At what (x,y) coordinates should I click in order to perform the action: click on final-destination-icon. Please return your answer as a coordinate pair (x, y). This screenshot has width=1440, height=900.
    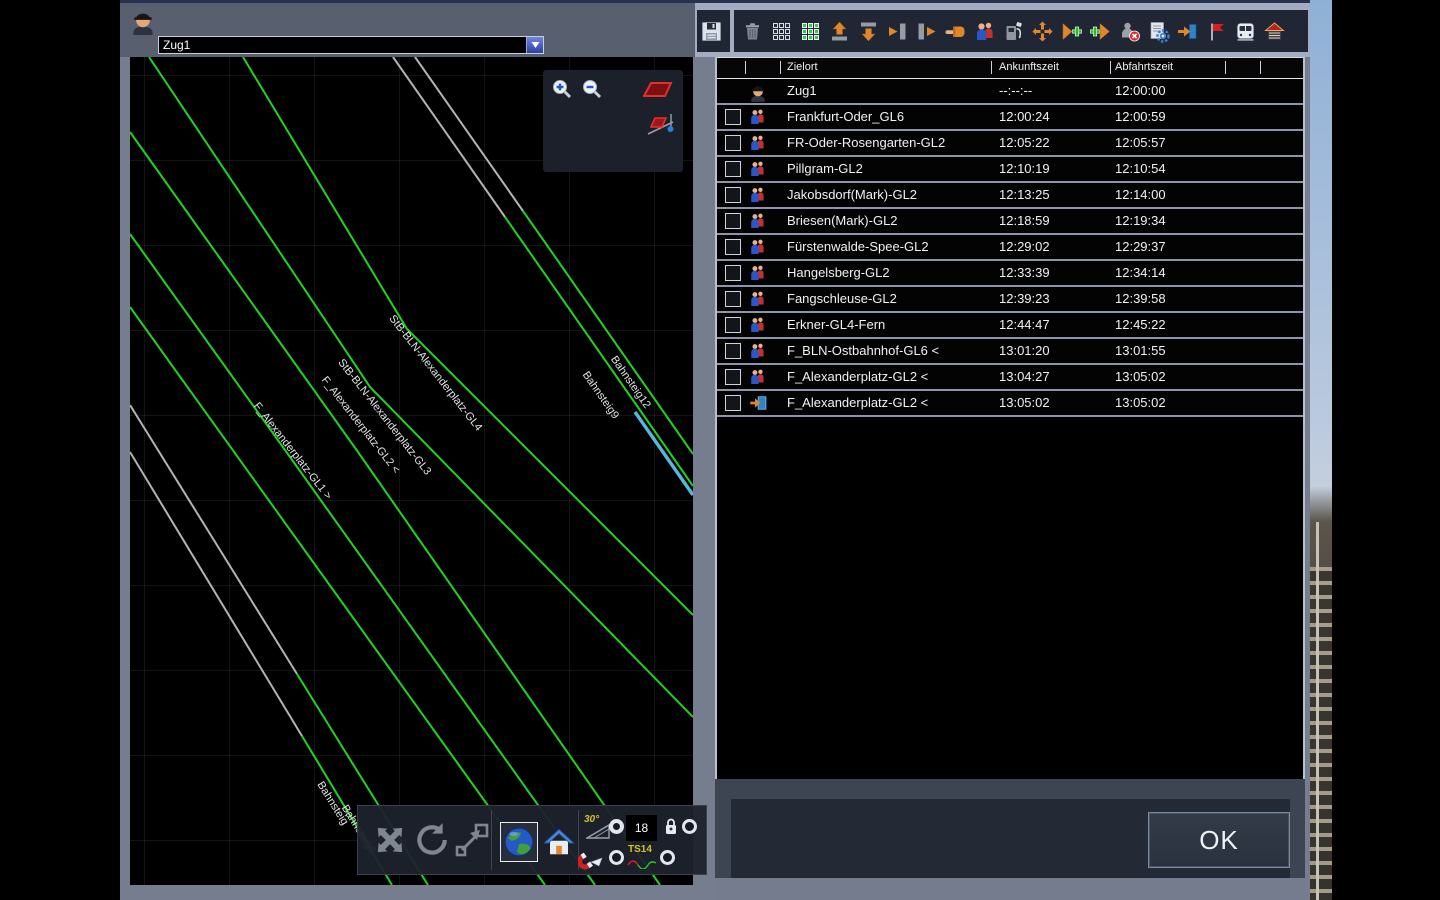
    Looking at the image, I should click on (1187, 31).